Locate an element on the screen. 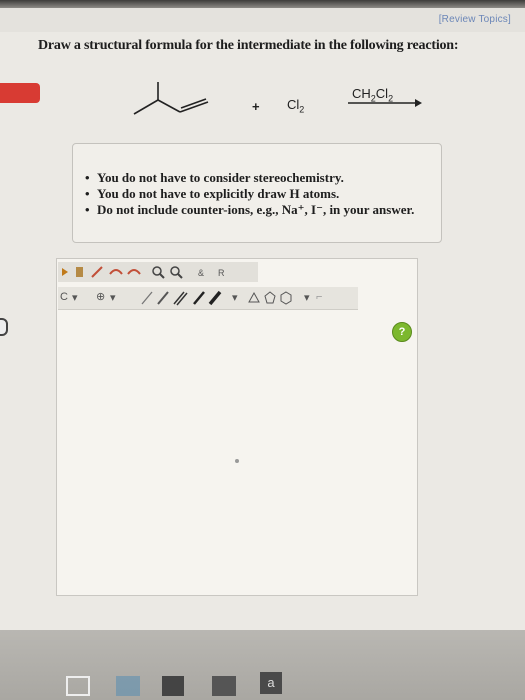  cyclopropane-icon is located at coordinates (254, 297).